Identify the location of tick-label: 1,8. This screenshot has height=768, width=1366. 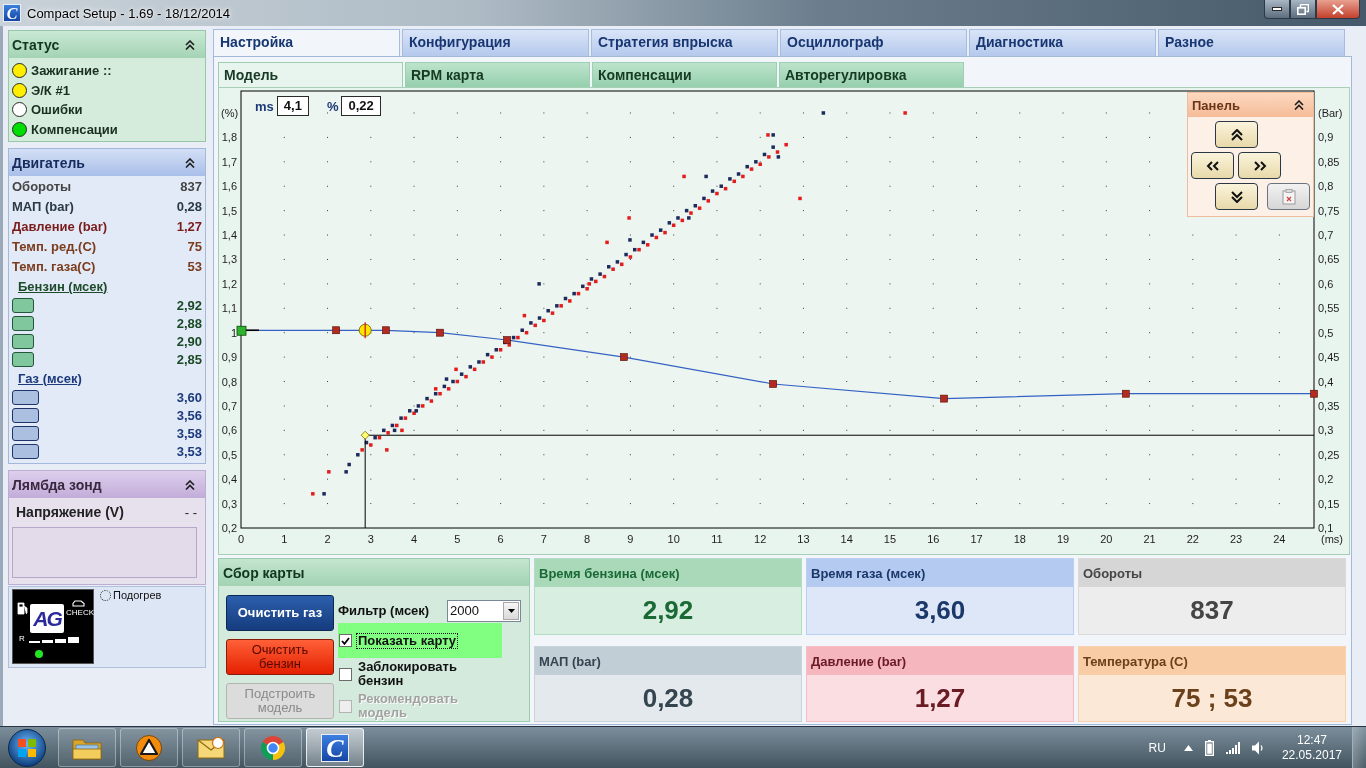
(229, 137).